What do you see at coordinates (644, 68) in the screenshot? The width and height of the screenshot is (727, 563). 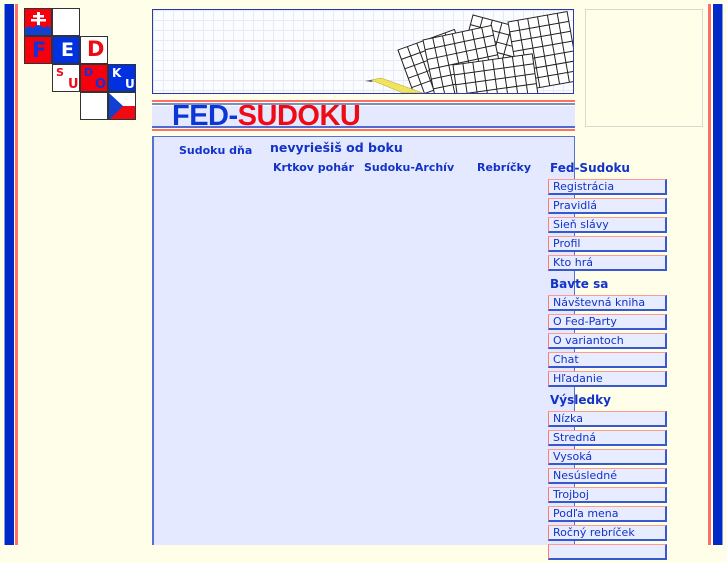 I see `ad-placeholder` at bounding box center [644, 68].